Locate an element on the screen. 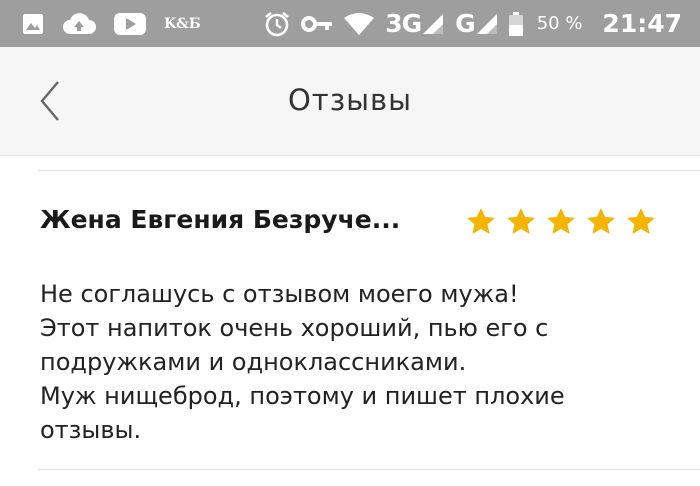 This screenshot has width=700, height=486. system-icons: 3G G 50 % 21:47 is located at coordinates (467, 23).